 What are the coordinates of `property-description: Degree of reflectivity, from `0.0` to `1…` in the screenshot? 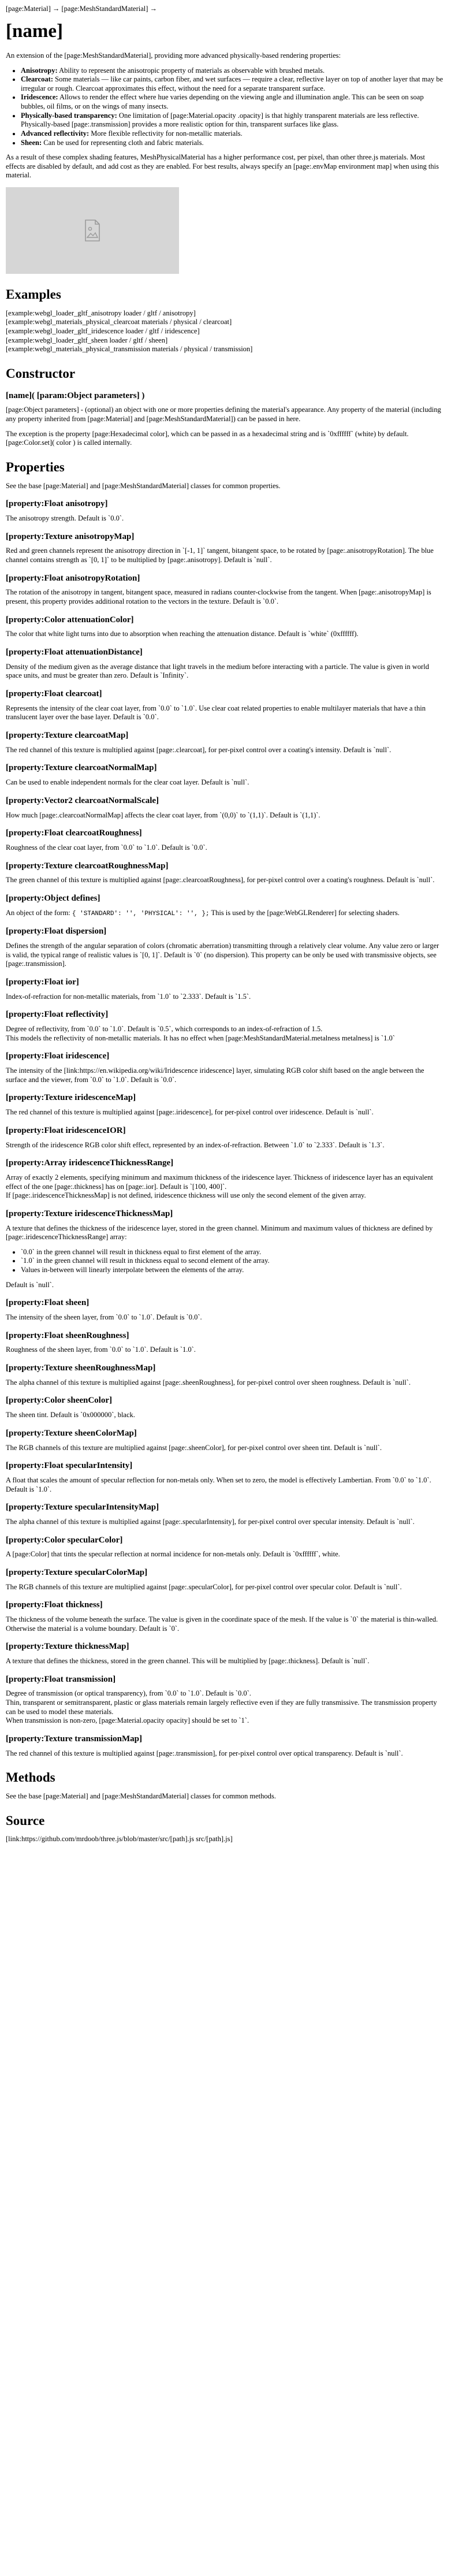 It's located at (225, 1034).